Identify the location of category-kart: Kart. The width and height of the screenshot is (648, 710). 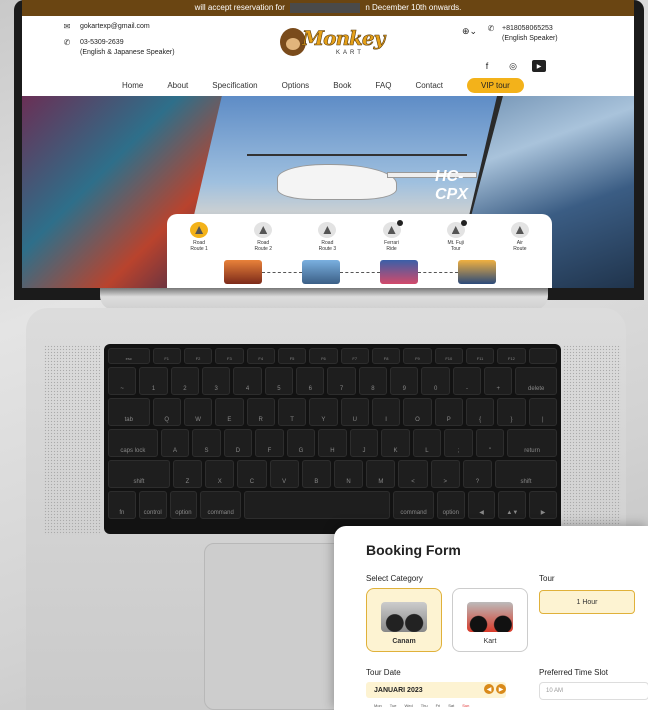
(490, 620).